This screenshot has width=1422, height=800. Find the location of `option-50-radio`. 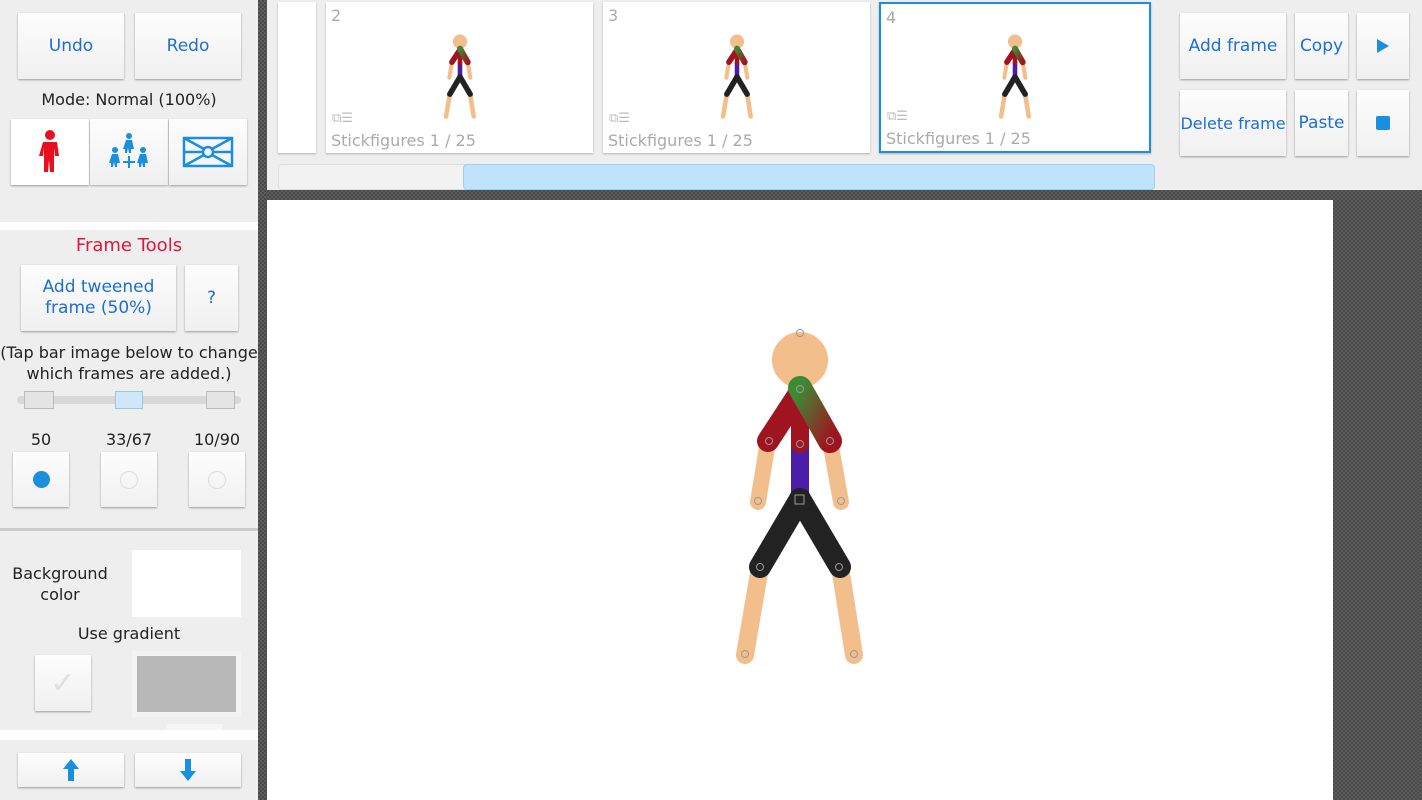

option-50-radio is located at coordinates (41, 479).